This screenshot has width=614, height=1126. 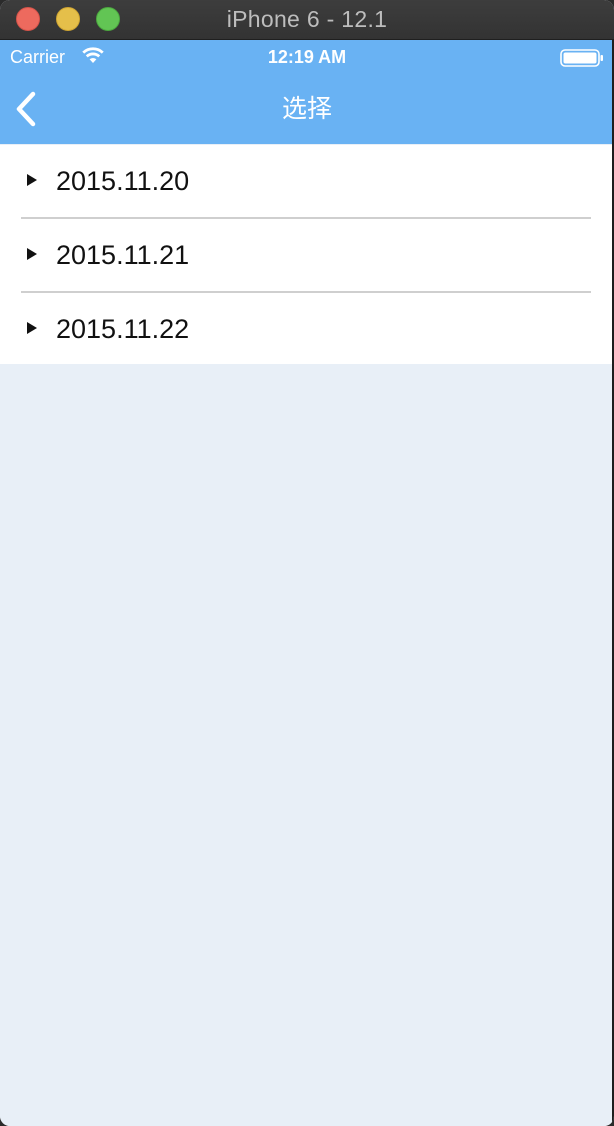 I want to click on status-bar: Carrier 12:19 AM, so click(x=307, y=57).